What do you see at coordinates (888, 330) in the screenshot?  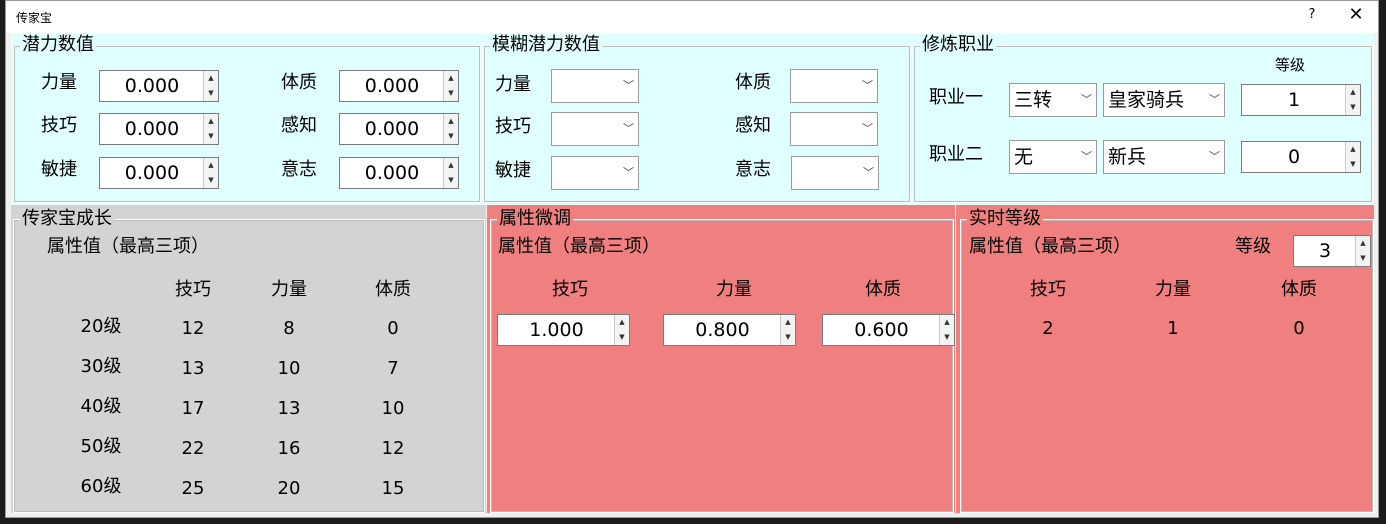 I see `tweak-constitution-spinner: 0.600 ▲ ▼` at bounding box center [888, 330].